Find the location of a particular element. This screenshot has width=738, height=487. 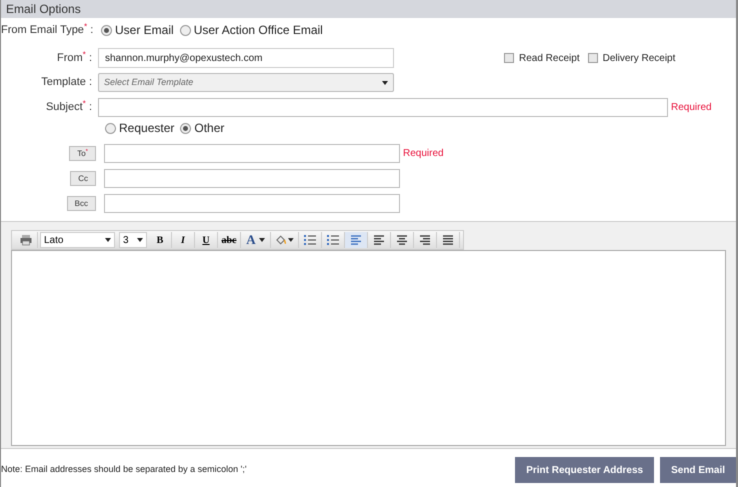

strike-button: abc is located at coordinates (229, 240).